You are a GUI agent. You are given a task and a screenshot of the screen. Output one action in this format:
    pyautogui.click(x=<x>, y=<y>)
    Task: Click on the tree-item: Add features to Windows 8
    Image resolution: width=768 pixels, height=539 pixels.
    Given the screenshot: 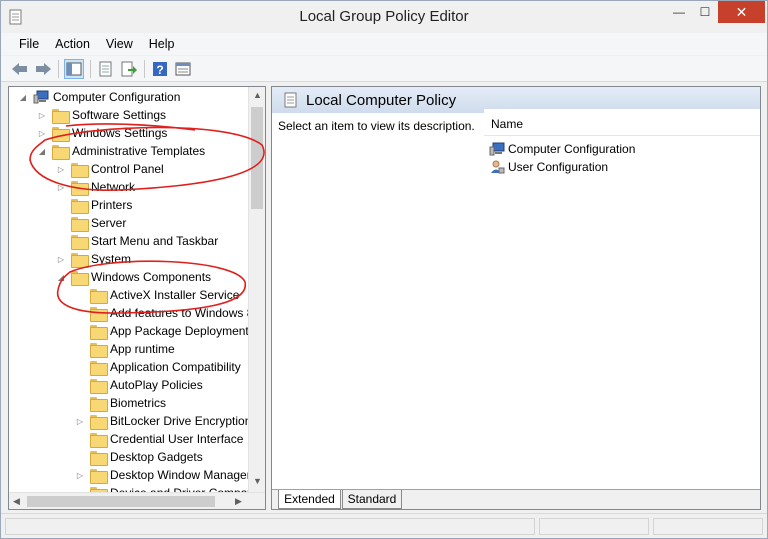 What is the action you would take?
    pyautogui.click(x=163, y=313)
    